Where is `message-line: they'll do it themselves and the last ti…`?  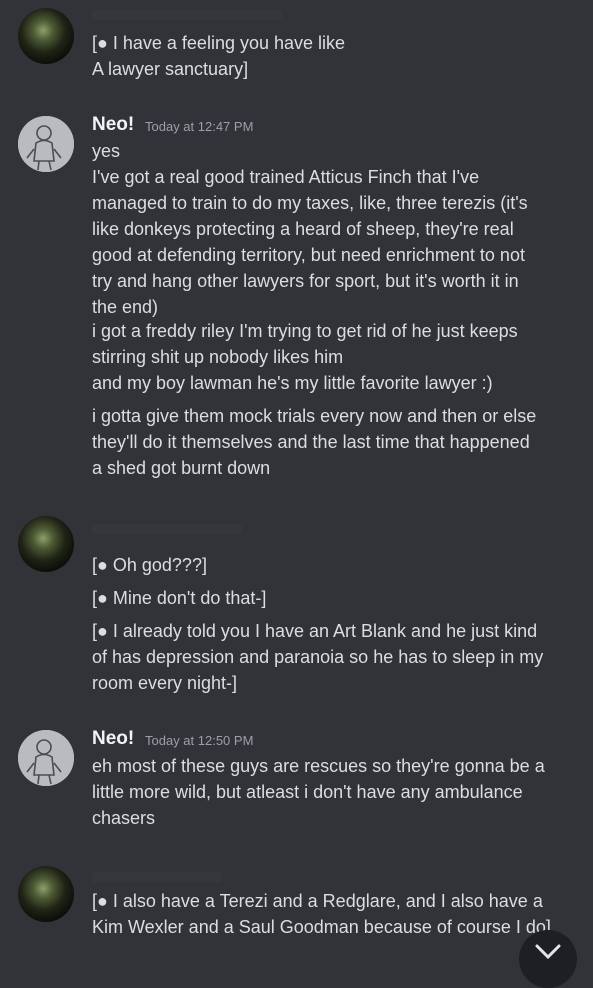 message-line: they'll do it themselves and the last ti… is located at coordinates (311, 442).